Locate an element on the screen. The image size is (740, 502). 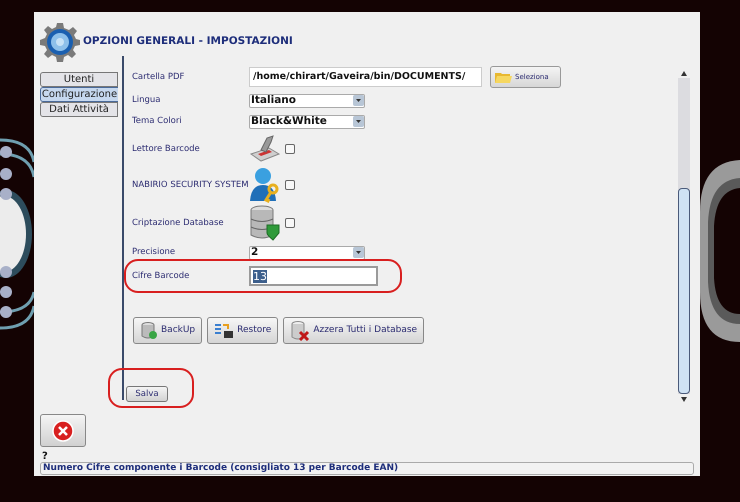
setting-label: NABIRIO SECURITY SYSTEM is located at coordinates (190, 185).